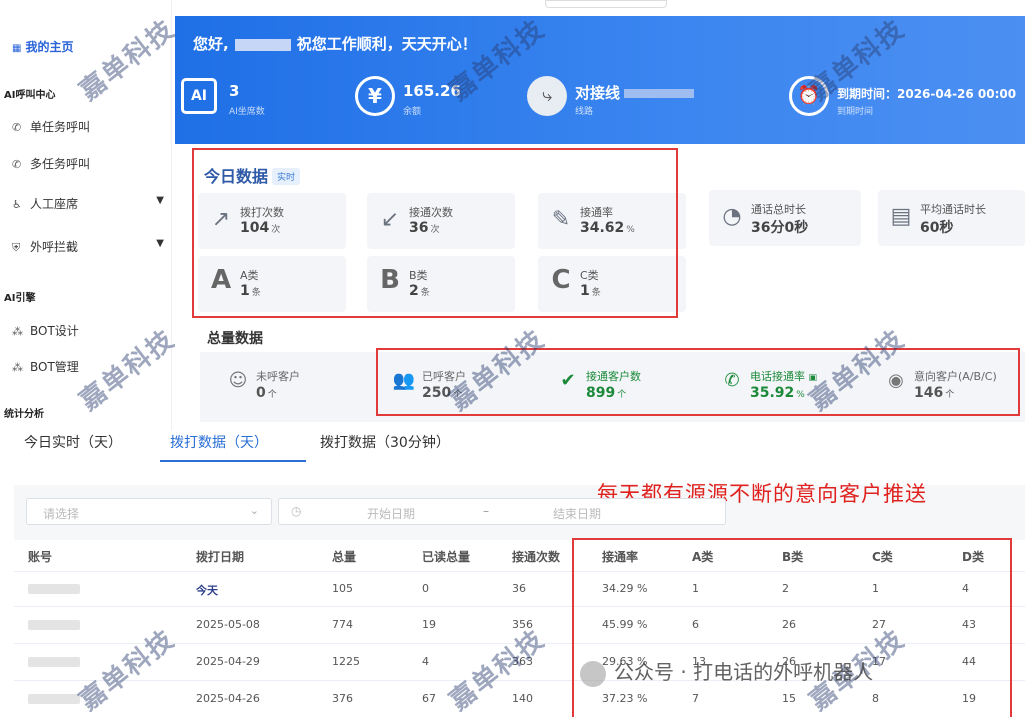 Image resolution: width=1025 pixels, height=718 pixels. Describe the element at coordinates (219, 442) in the screenshot. I see `tab-dial-data-day: 拨打数据（天）` at that location.